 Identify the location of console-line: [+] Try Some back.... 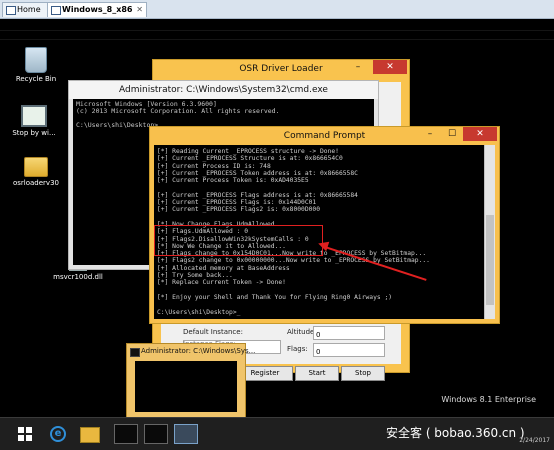
(195, 276).